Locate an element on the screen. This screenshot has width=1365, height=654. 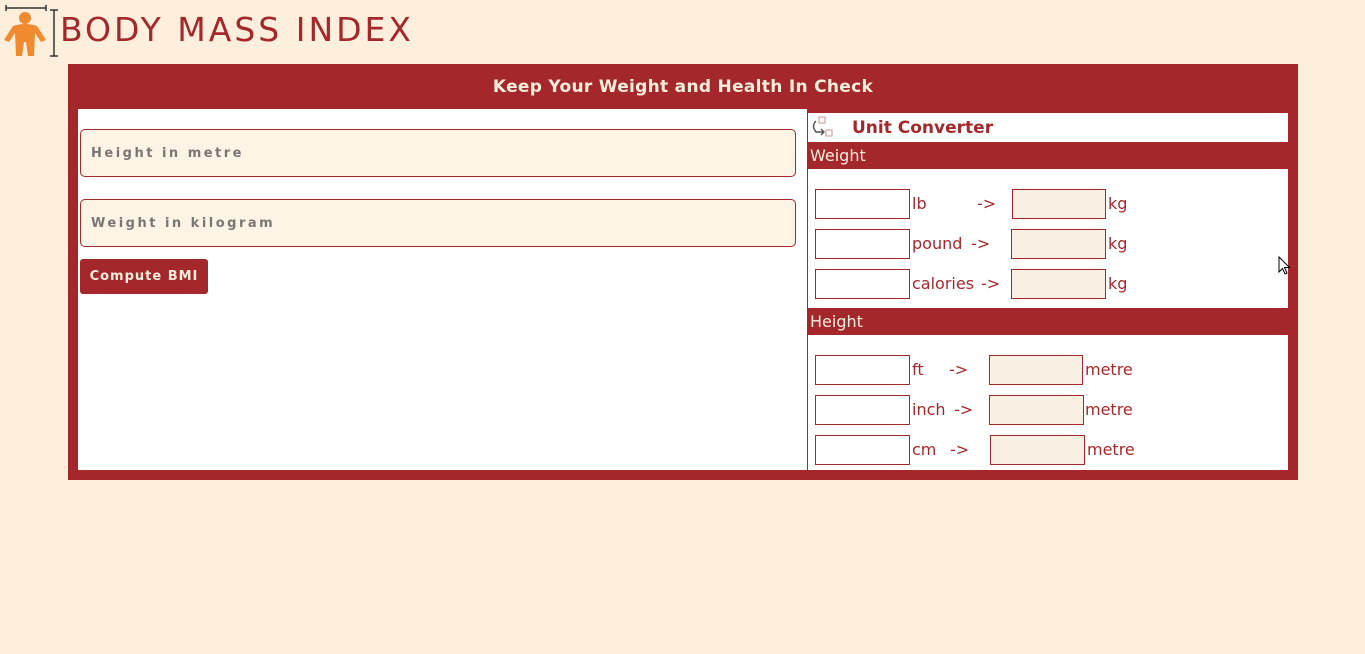
cm-converter-row: cm -> metre is located at coordinates (1048, 450).